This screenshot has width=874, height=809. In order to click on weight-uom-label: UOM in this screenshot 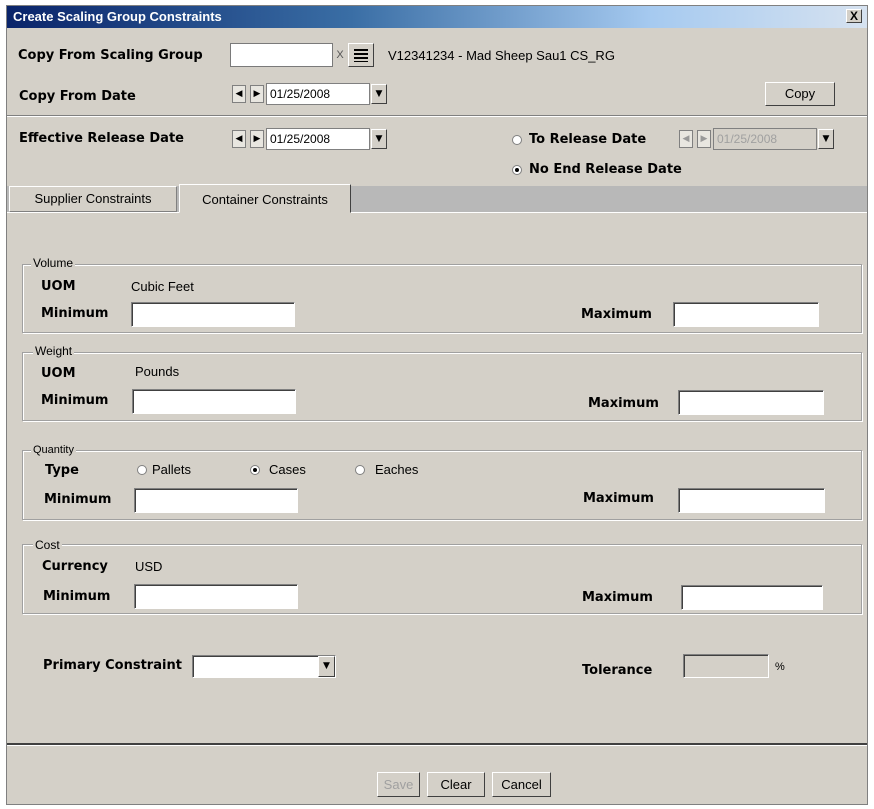, I will do `click(58, 373)`.